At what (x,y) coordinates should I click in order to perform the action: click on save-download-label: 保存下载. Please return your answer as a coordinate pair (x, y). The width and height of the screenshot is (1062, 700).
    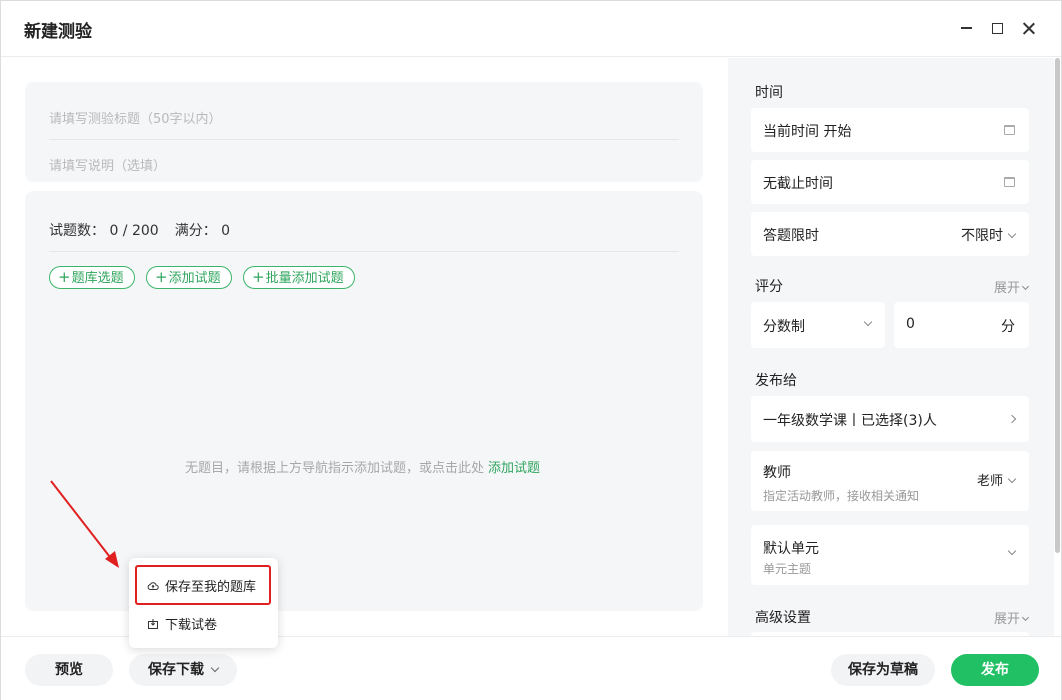
    Looking at the image, I should click on (176, 670).